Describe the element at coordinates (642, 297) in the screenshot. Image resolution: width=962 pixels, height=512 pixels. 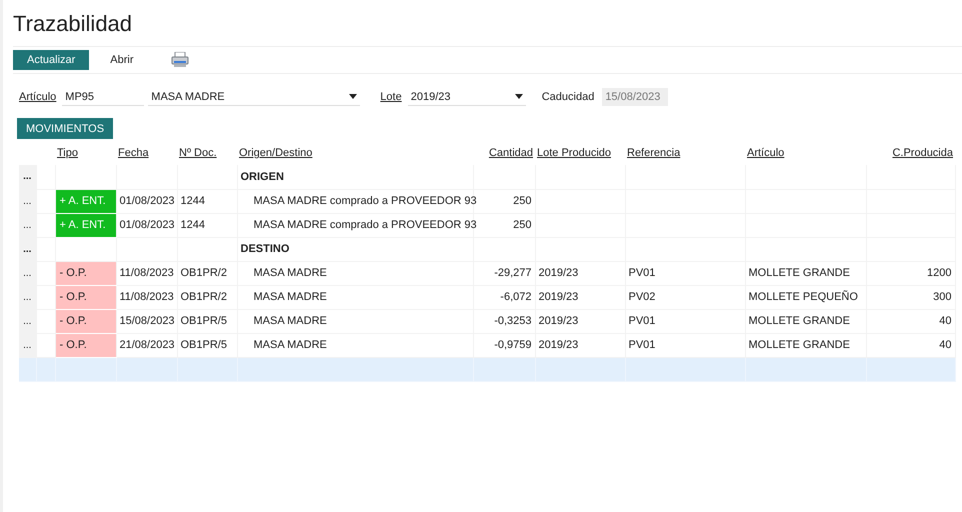
I see `table-cell: PV02` at that location.